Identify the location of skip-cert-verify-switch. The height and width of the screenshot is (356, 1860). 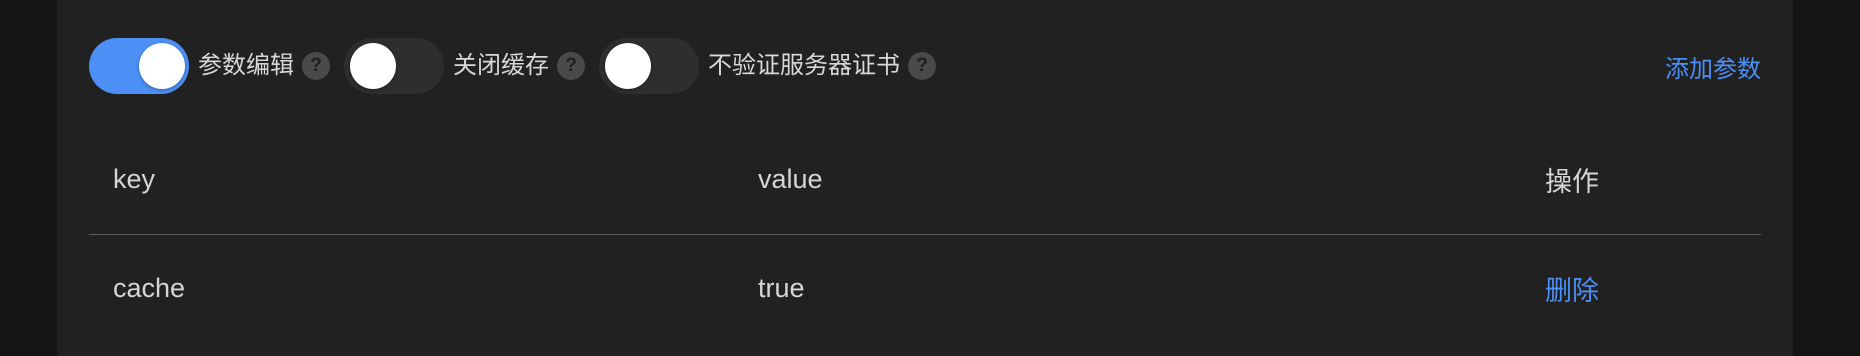
(649, 66).